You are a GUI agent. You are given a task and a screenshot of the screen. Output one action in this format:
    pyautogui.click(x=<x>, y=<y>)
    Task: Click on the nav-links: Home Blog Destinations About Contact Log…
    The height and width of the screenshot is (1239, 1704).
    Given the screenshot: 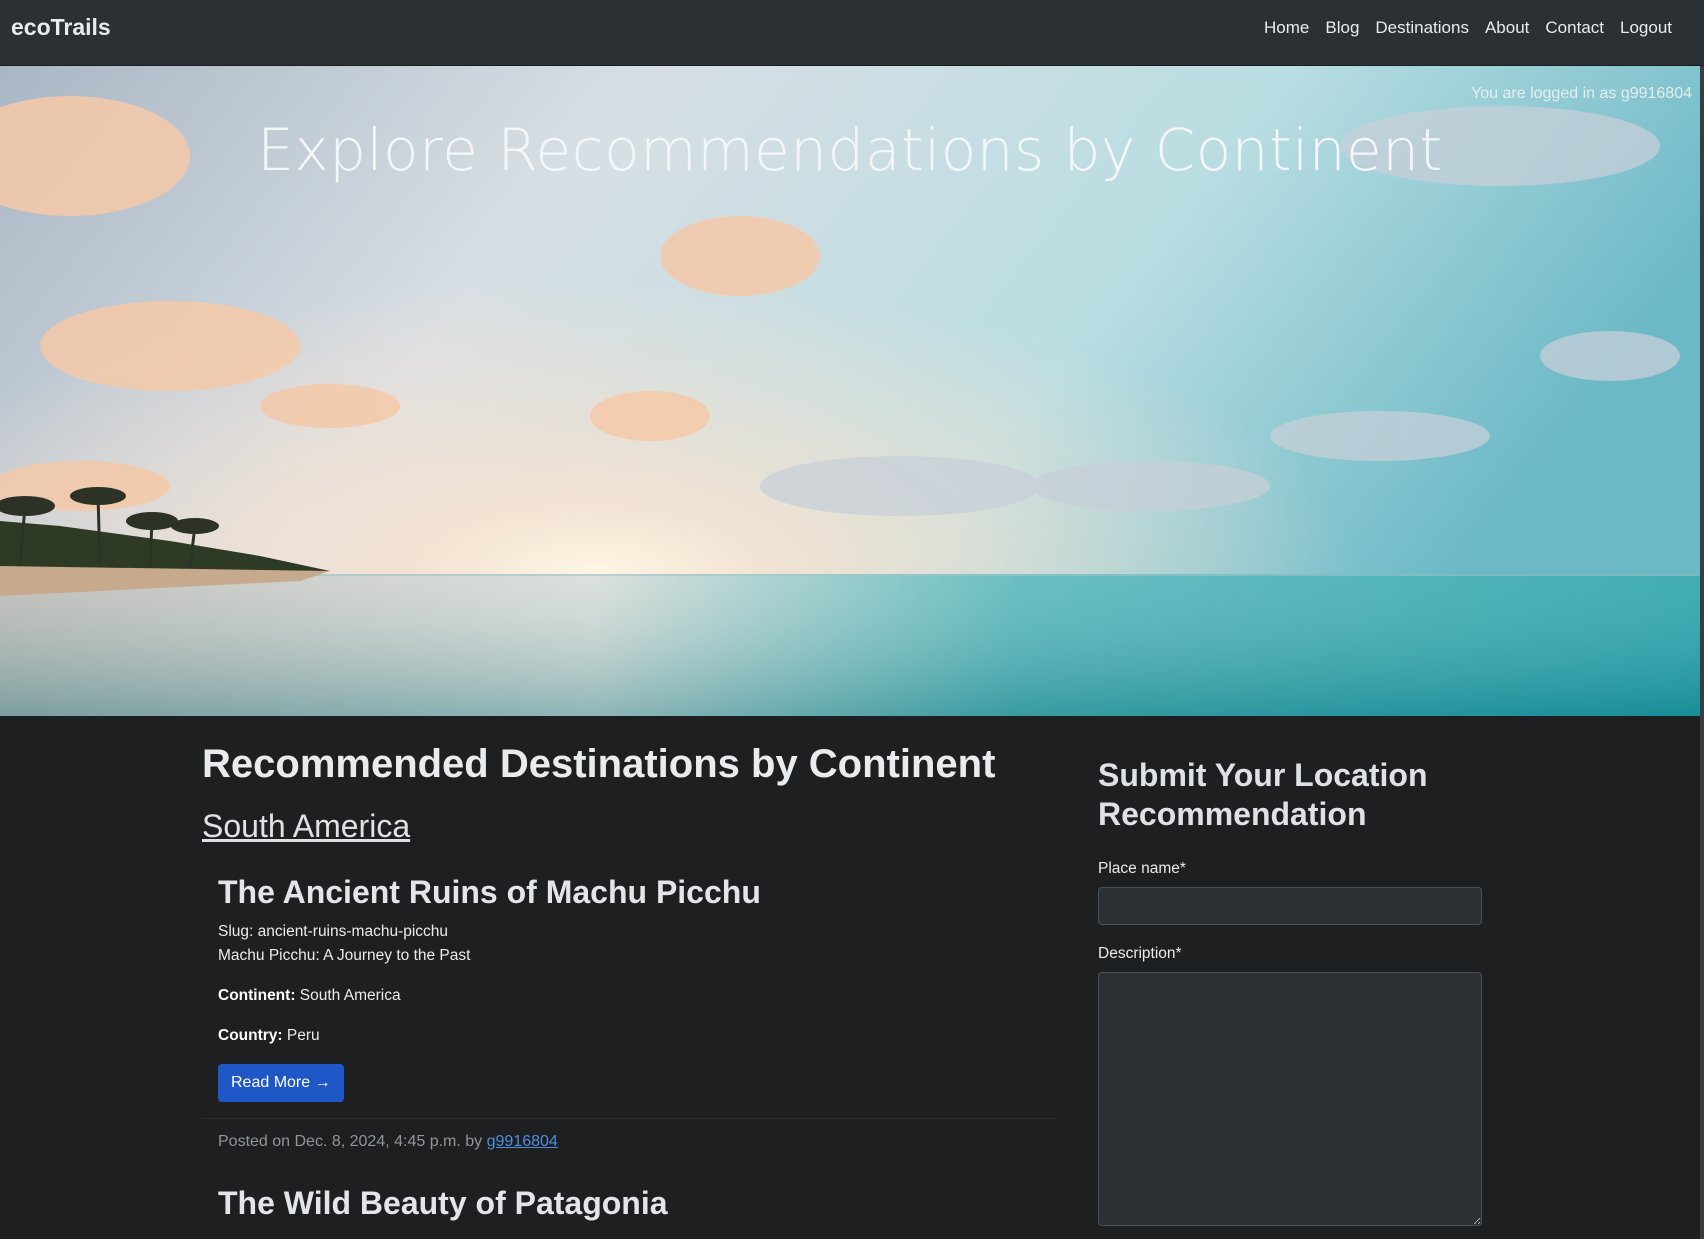 What is the action you would take?
    pyautogui.click(x=1468, y=28)
    